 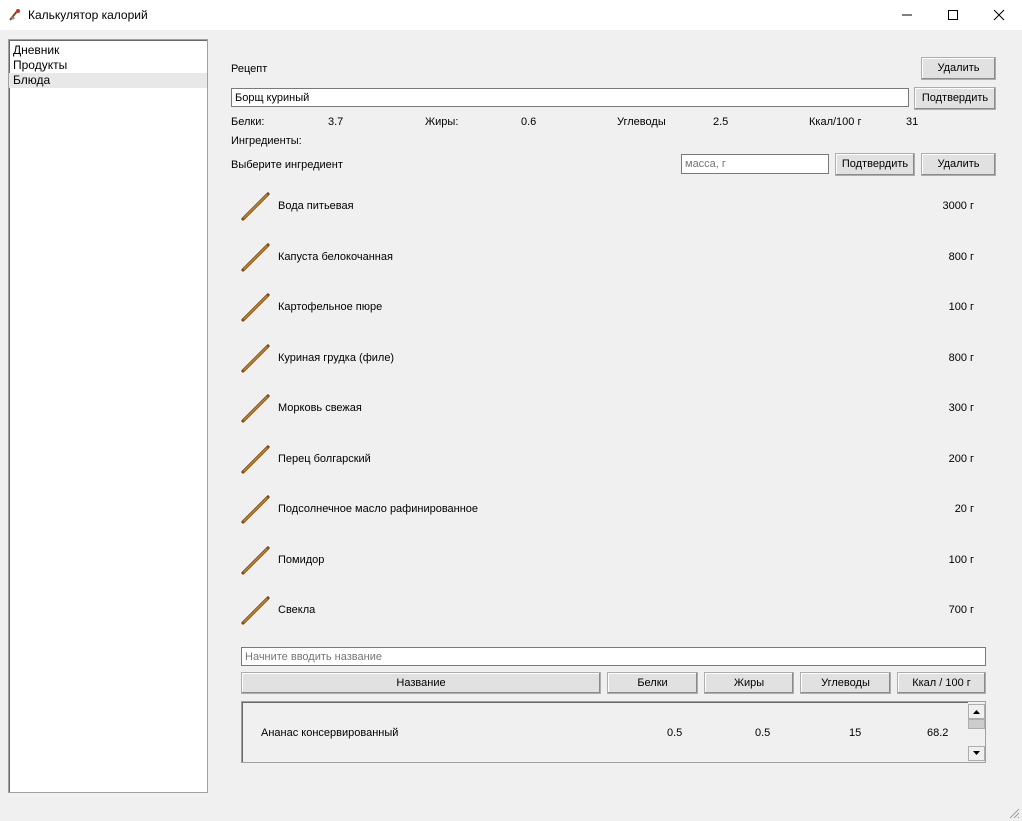 I want to click on arrow-down-icon, so click(x=976, y=753).